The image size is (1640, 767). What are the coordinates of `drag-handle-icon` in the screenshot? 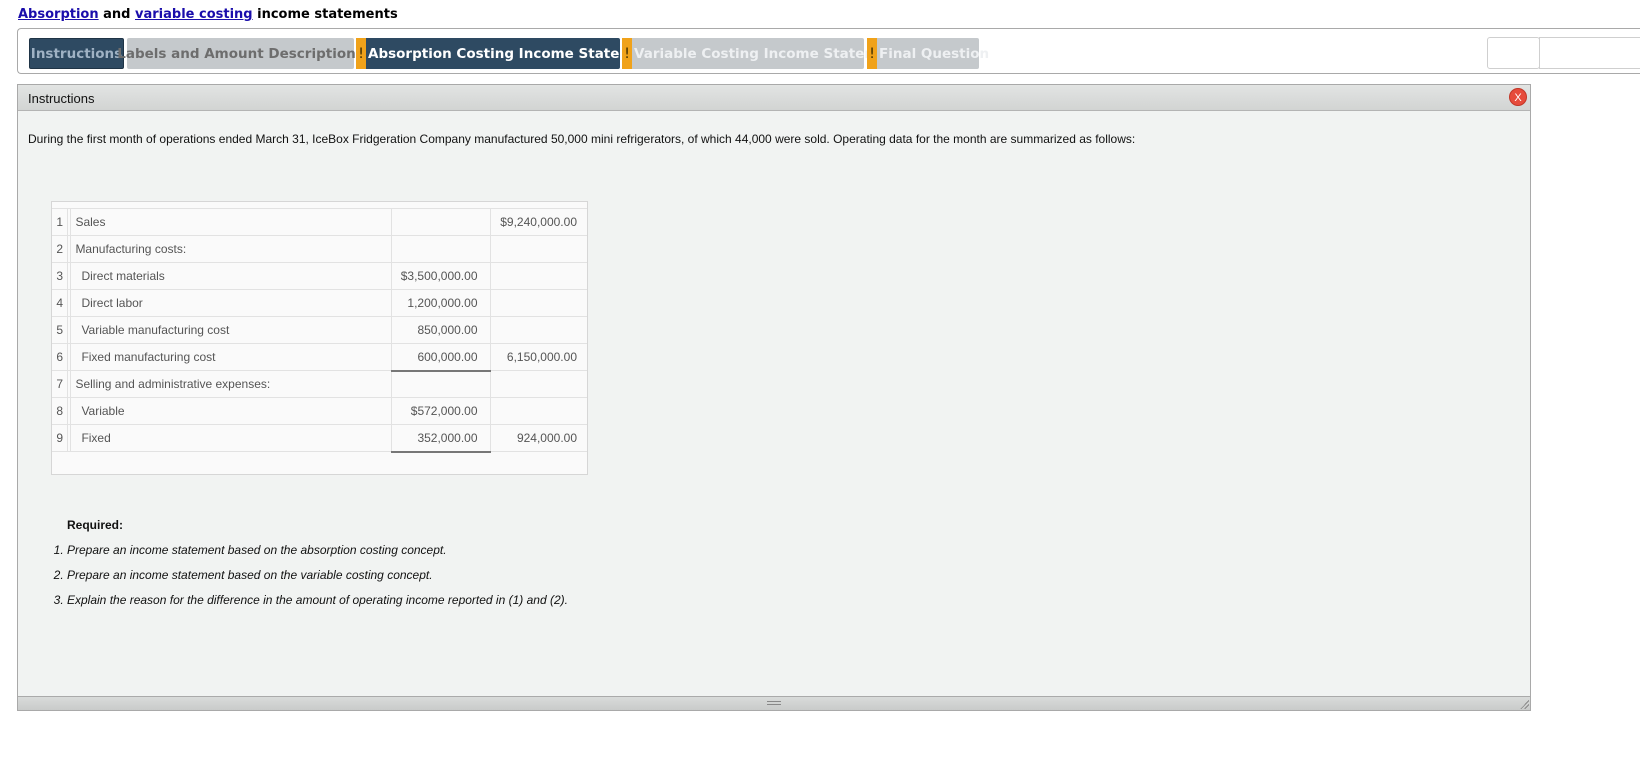 It's located at (774, 703).